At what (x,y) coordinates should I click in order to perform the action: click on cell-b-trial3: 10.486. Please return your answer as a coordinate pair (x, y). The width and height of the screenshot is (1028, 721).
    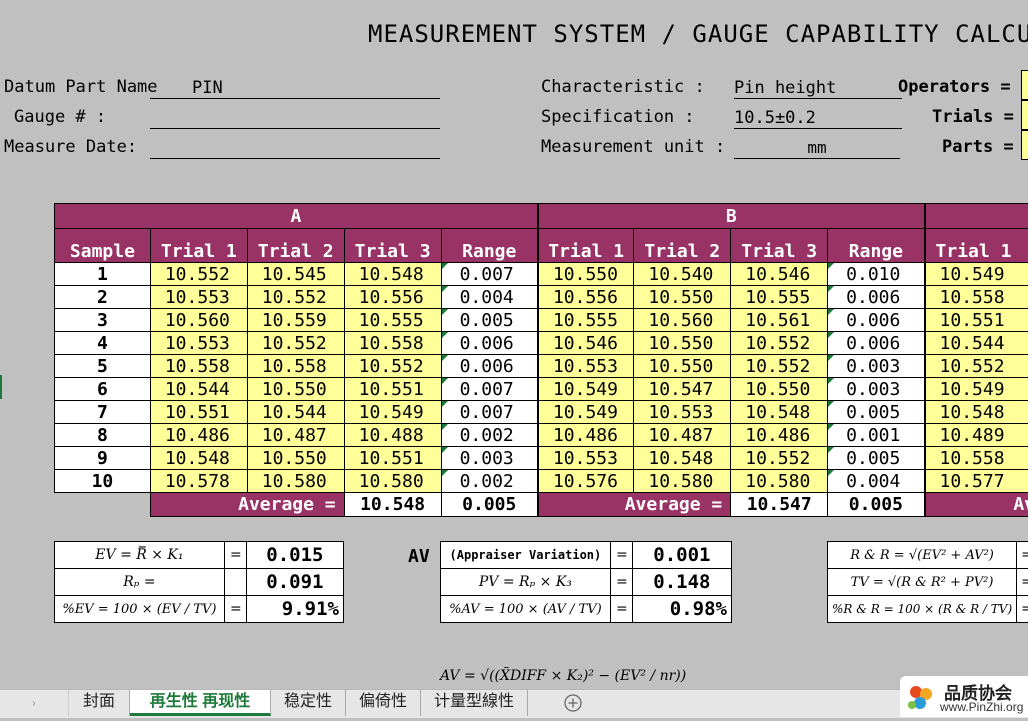
    Looking at the image, I should click on (779, 435).